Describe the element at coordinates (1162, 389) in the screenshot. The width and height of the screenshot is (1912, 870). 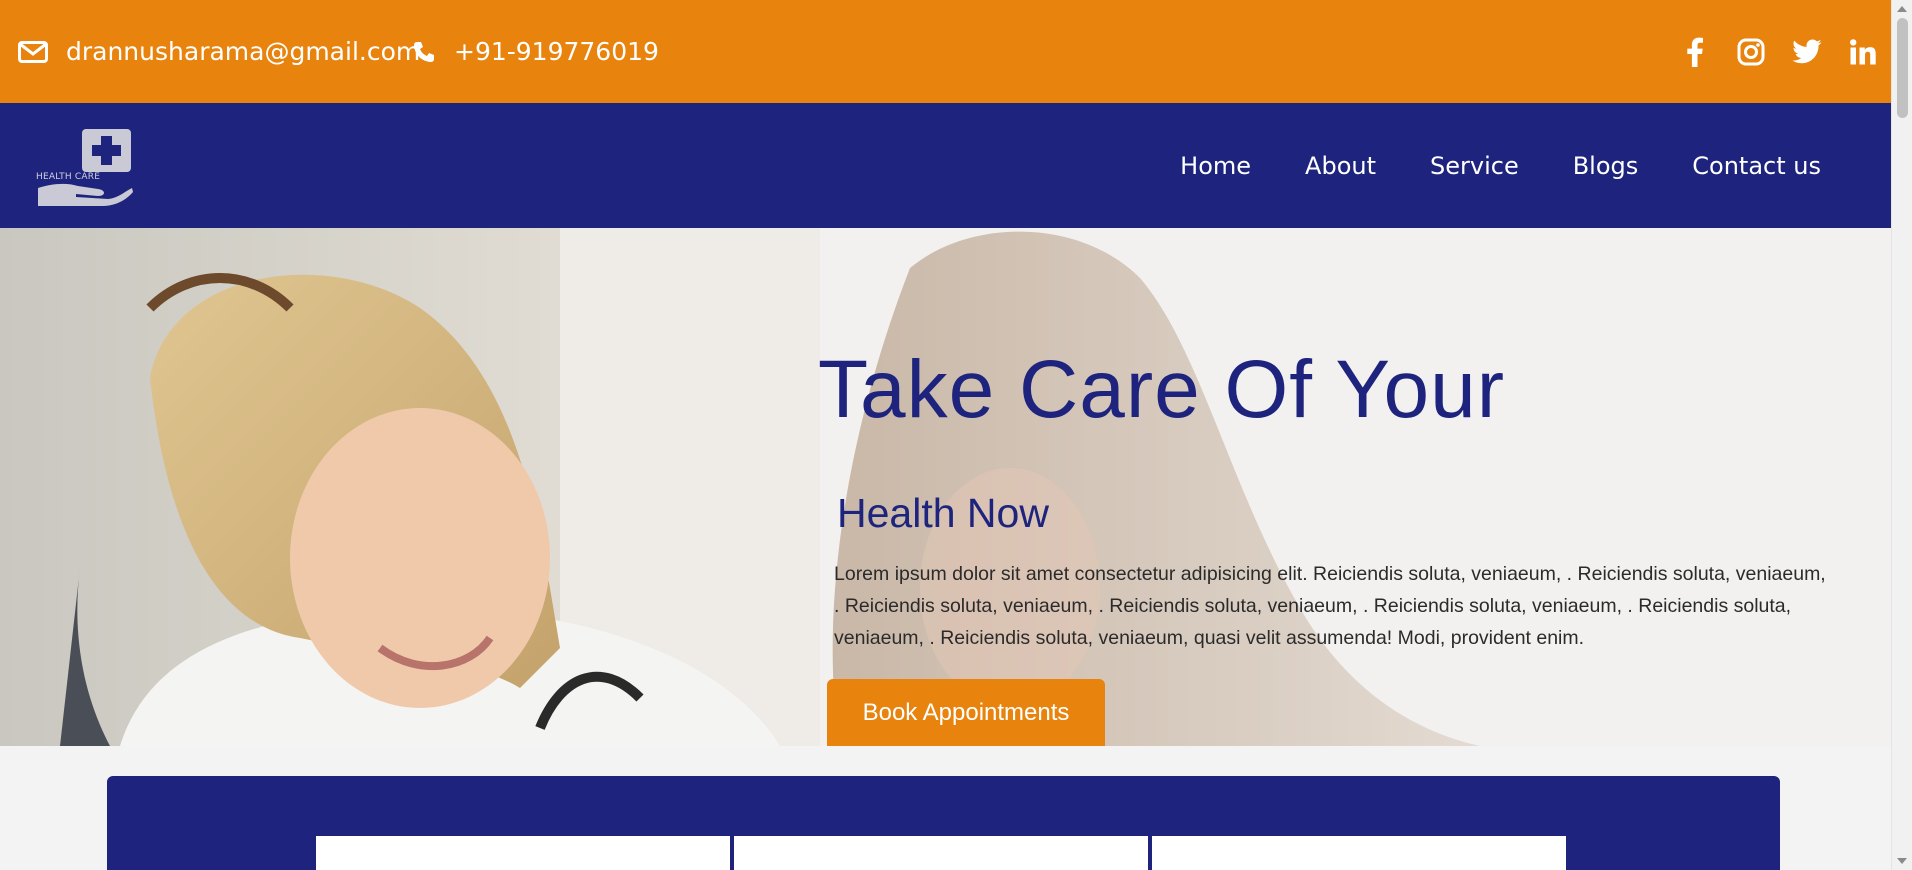
I see `hero-title: Take Care Of Your` at that location.